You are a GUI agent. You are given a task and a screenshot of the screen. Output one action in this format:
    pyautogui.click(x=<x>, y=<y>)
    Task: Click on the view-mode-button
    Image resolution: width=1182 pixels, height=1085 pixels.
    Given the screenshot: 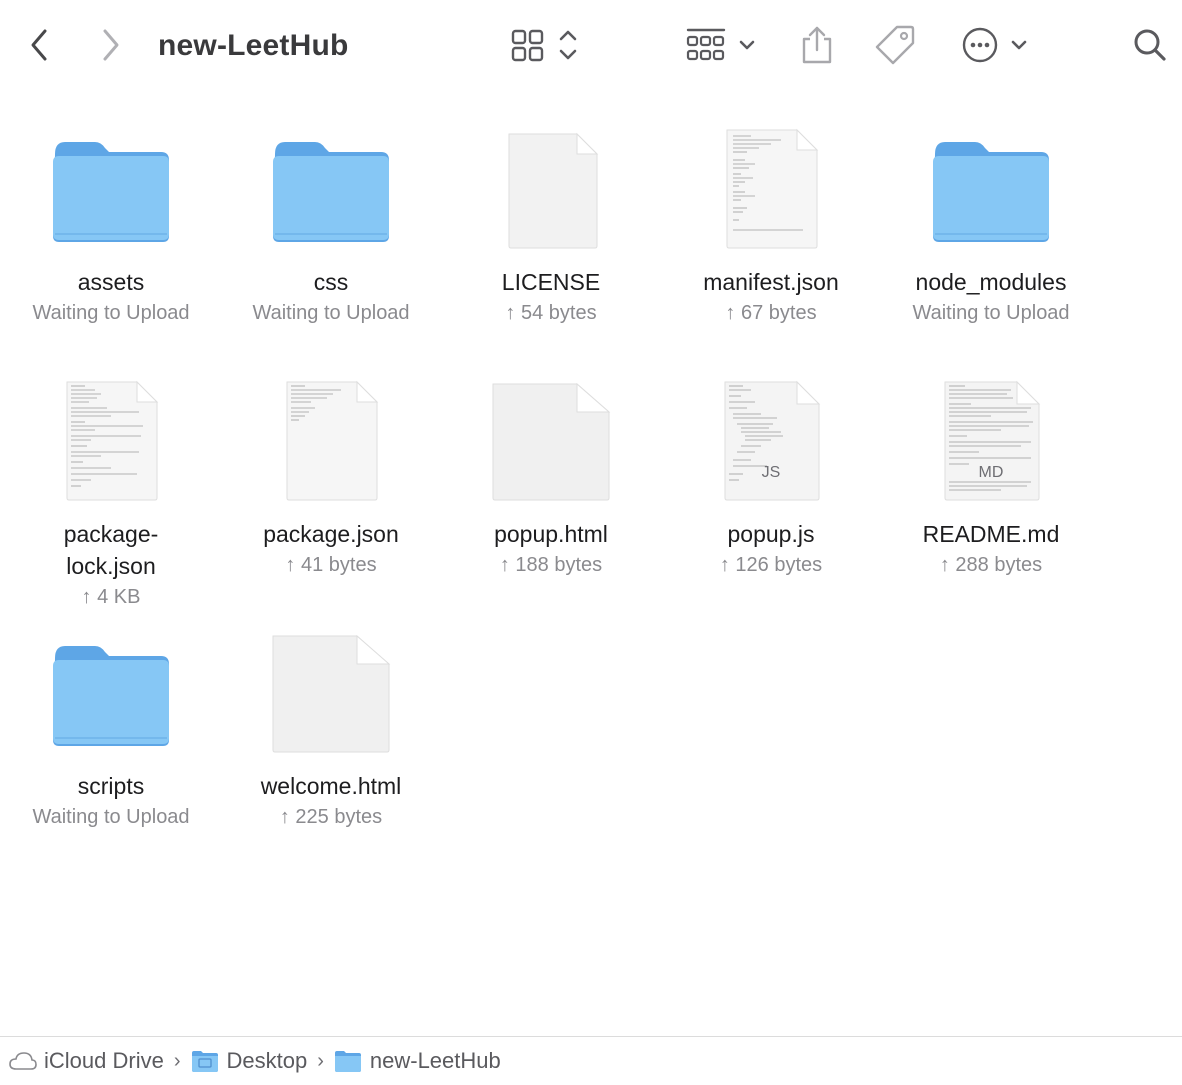 What is the action you would take?
    pyautogui.click(x=546, y=45)
    